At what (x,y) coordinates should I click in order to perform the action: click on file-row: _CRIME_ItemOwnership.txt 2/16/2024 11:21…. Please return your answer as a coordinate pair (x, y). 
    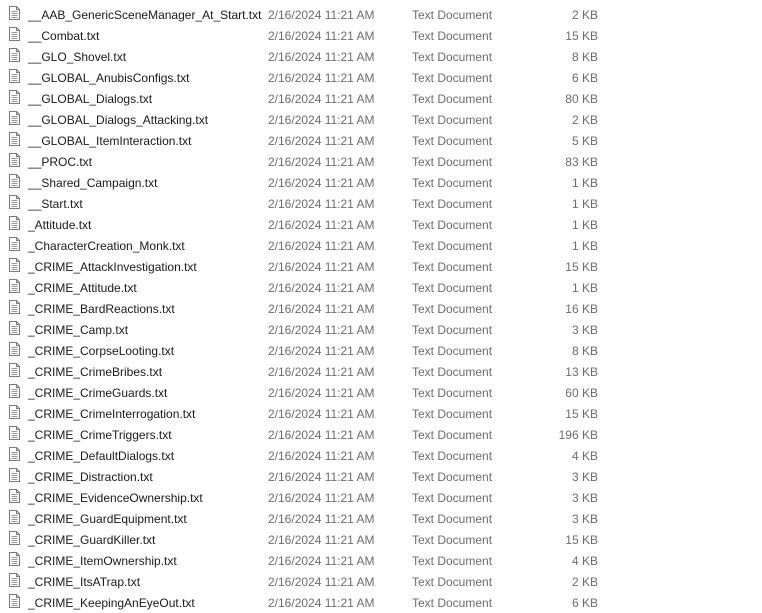
    Looking at the image, I should click on (381, 560).